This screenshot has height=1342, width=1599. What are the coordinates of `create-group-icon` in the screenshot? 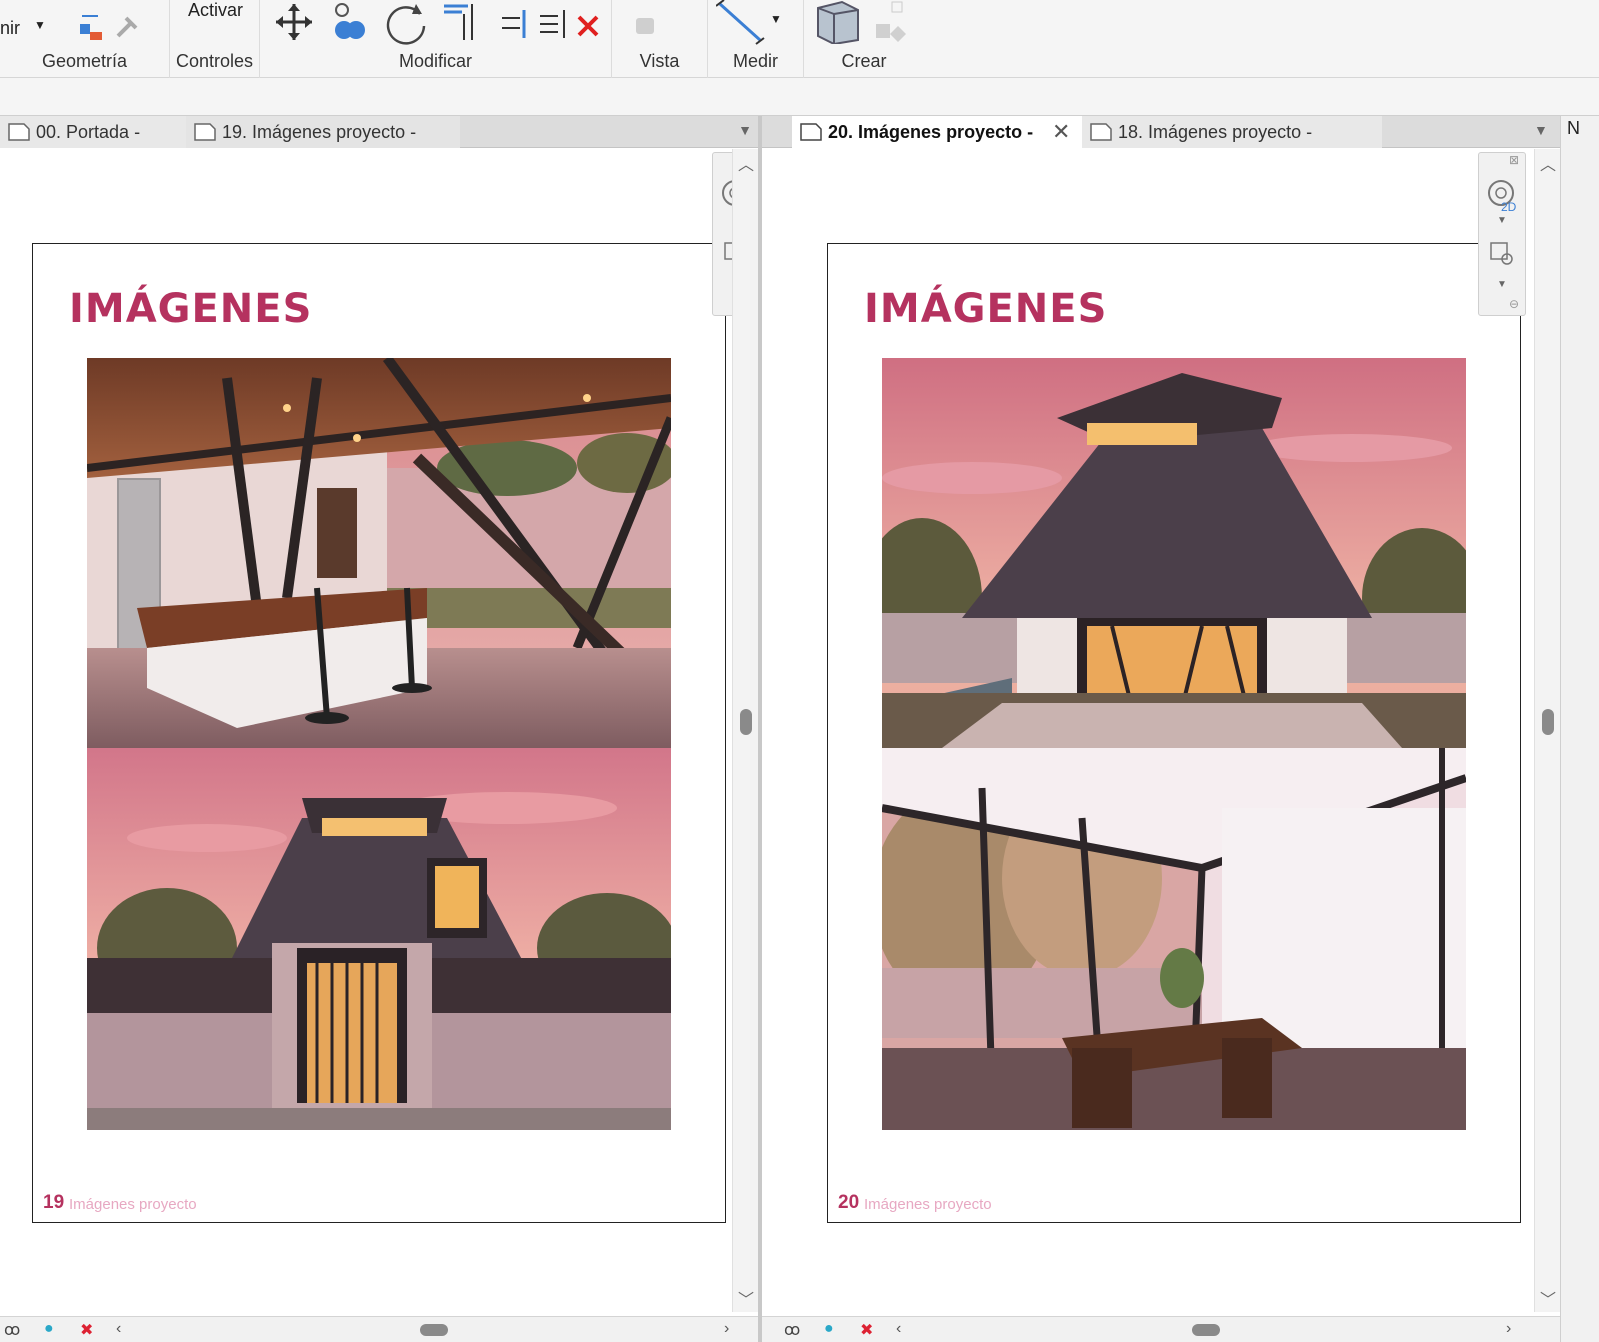 It's located at (838, 22).